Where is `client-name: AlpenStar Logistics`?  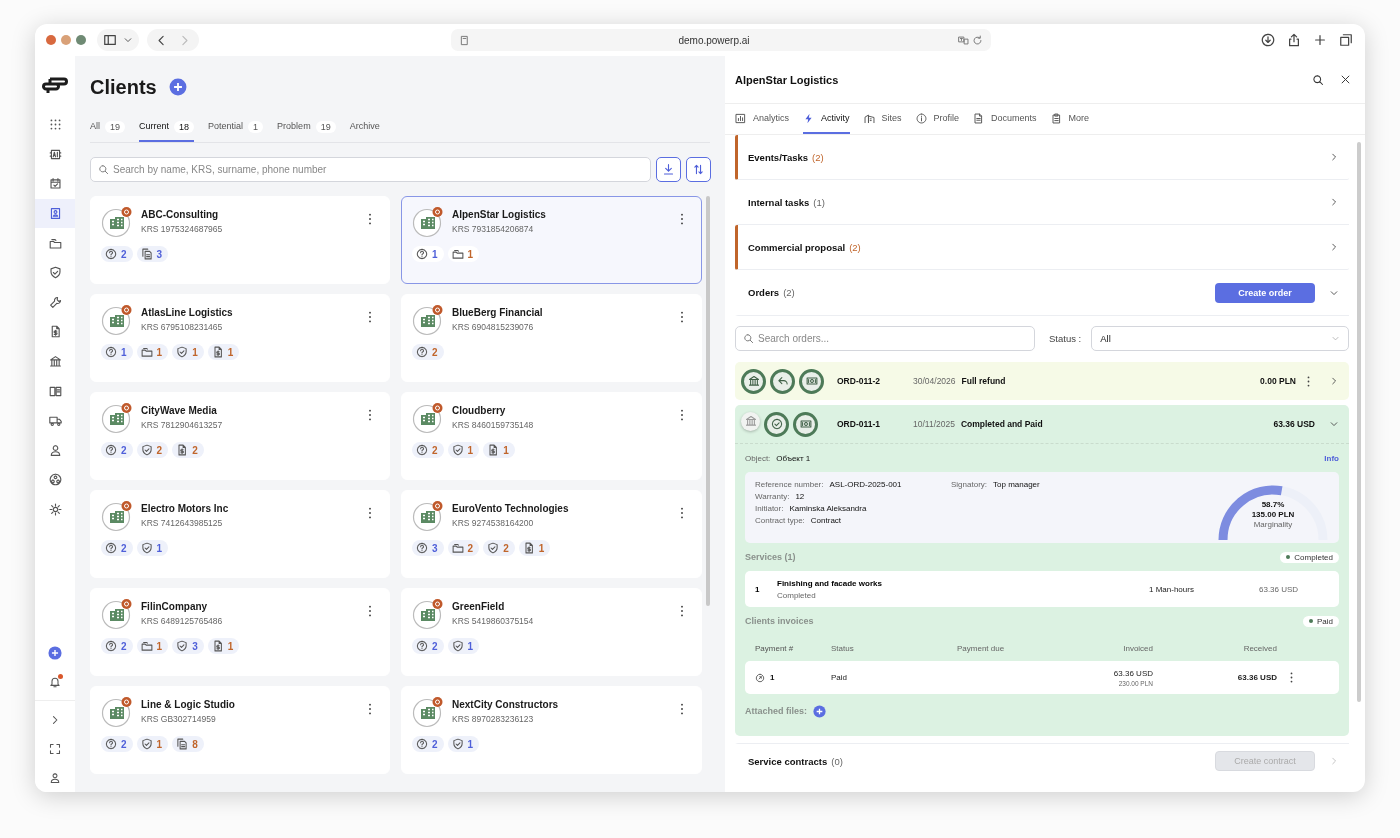 client-name: AlpenStar Logistics is located at coordinates (499, 214).